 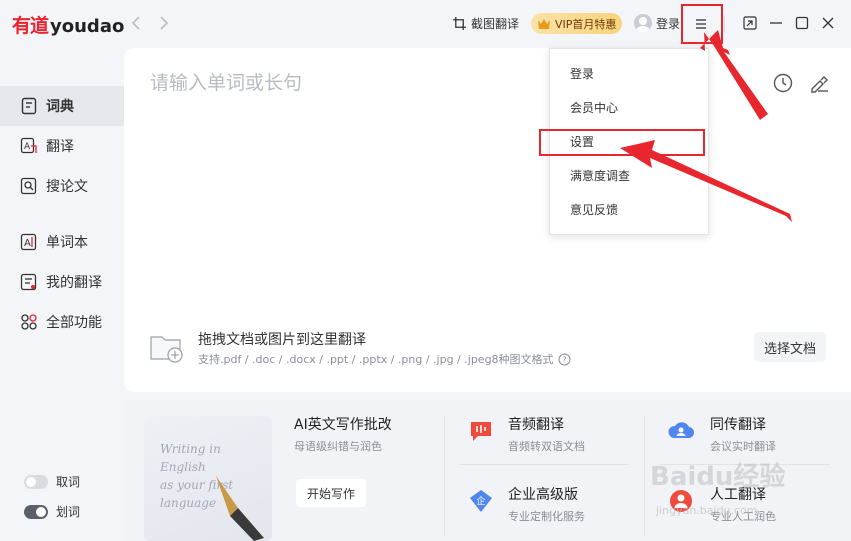 What do you see at coordinates (164, 23) in the screenshot?
I see `forward-arrow-icon` at bounding box center [164, 23].